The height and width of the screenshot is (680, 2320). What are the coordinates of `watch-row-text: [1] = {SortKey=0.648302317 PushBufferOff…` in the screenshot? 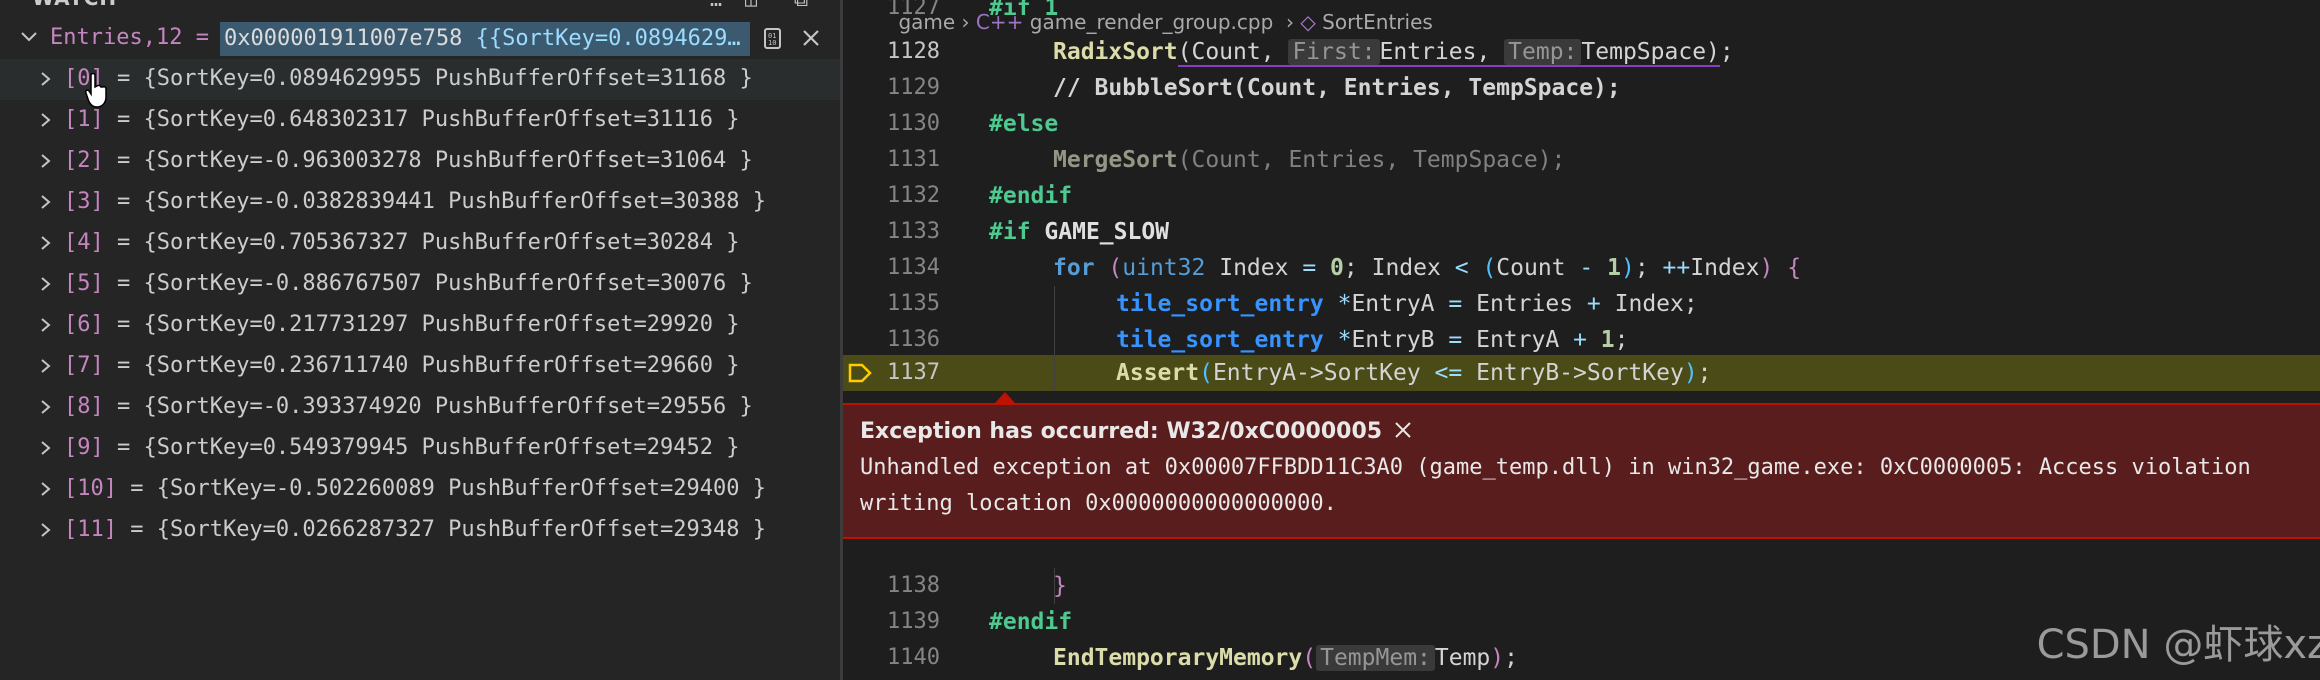 It's located at (402, 120).